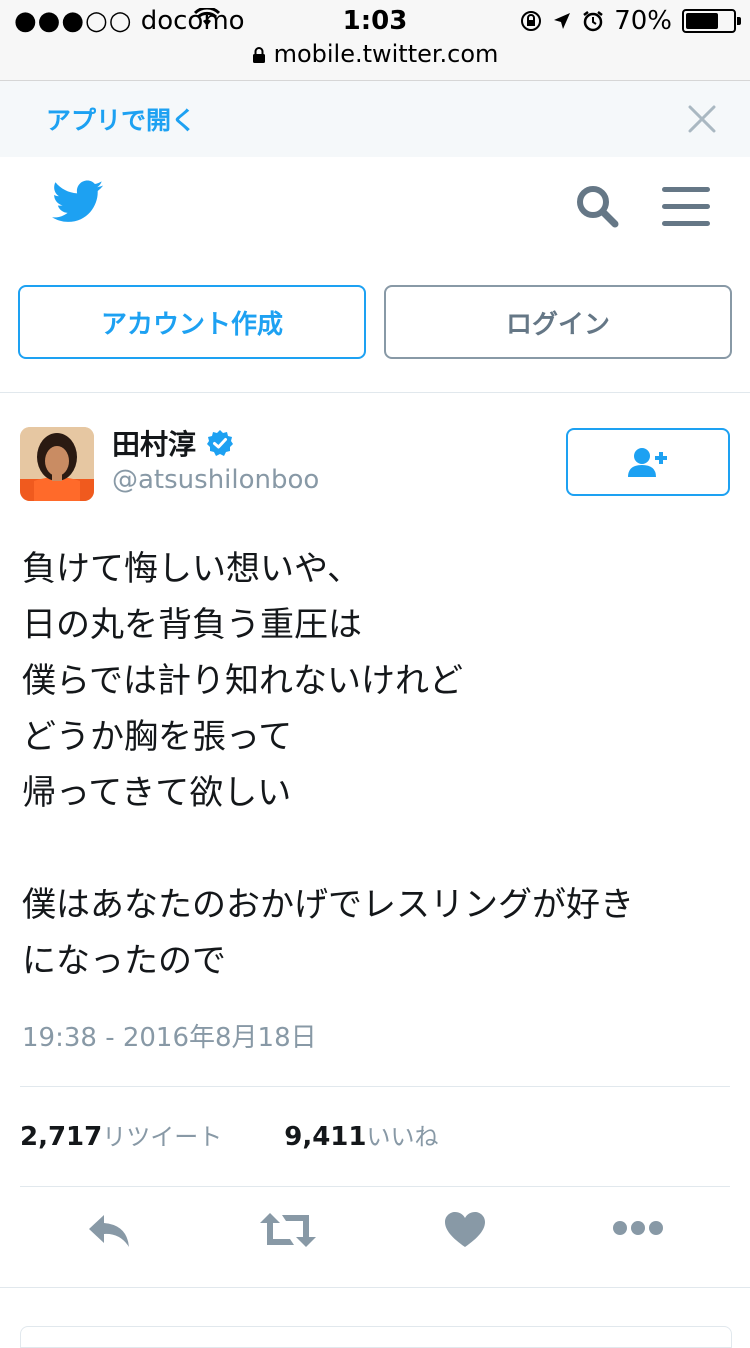  Describe the element at coordinates (597, 206) in the screenshot. I see `search-icon` at that location.